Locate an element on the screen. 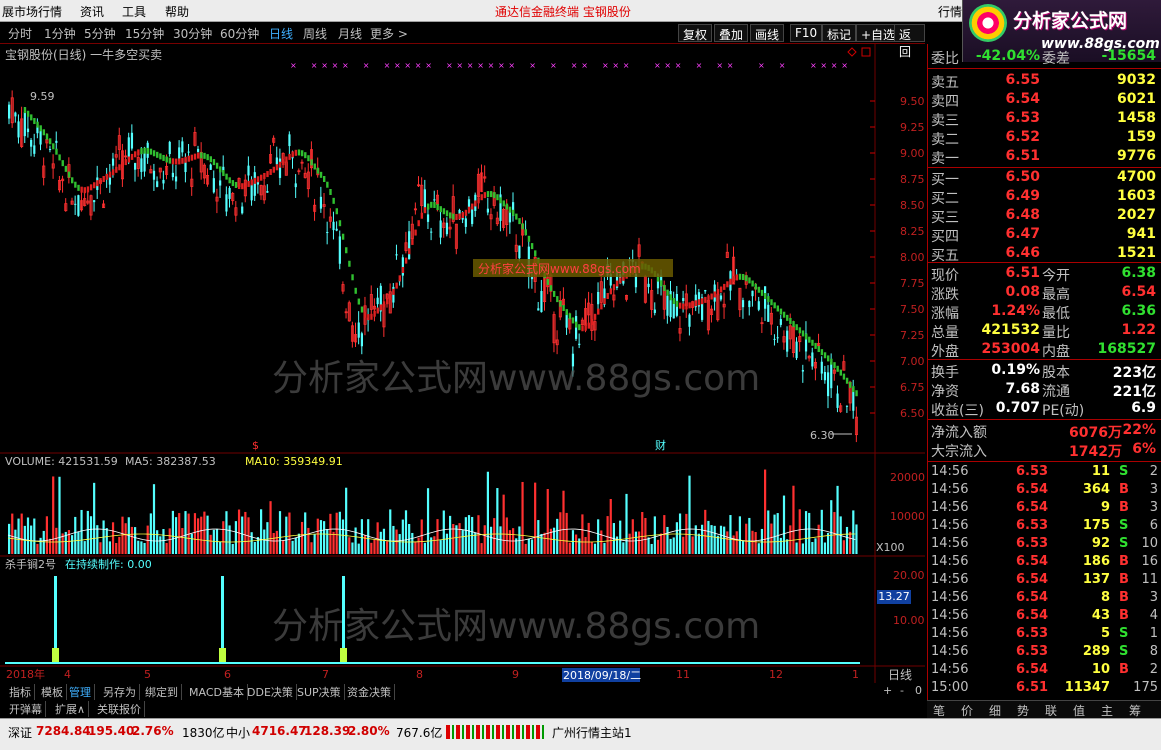  extra-tab-1: 扩展∧ is located at coordinates (71, 709).